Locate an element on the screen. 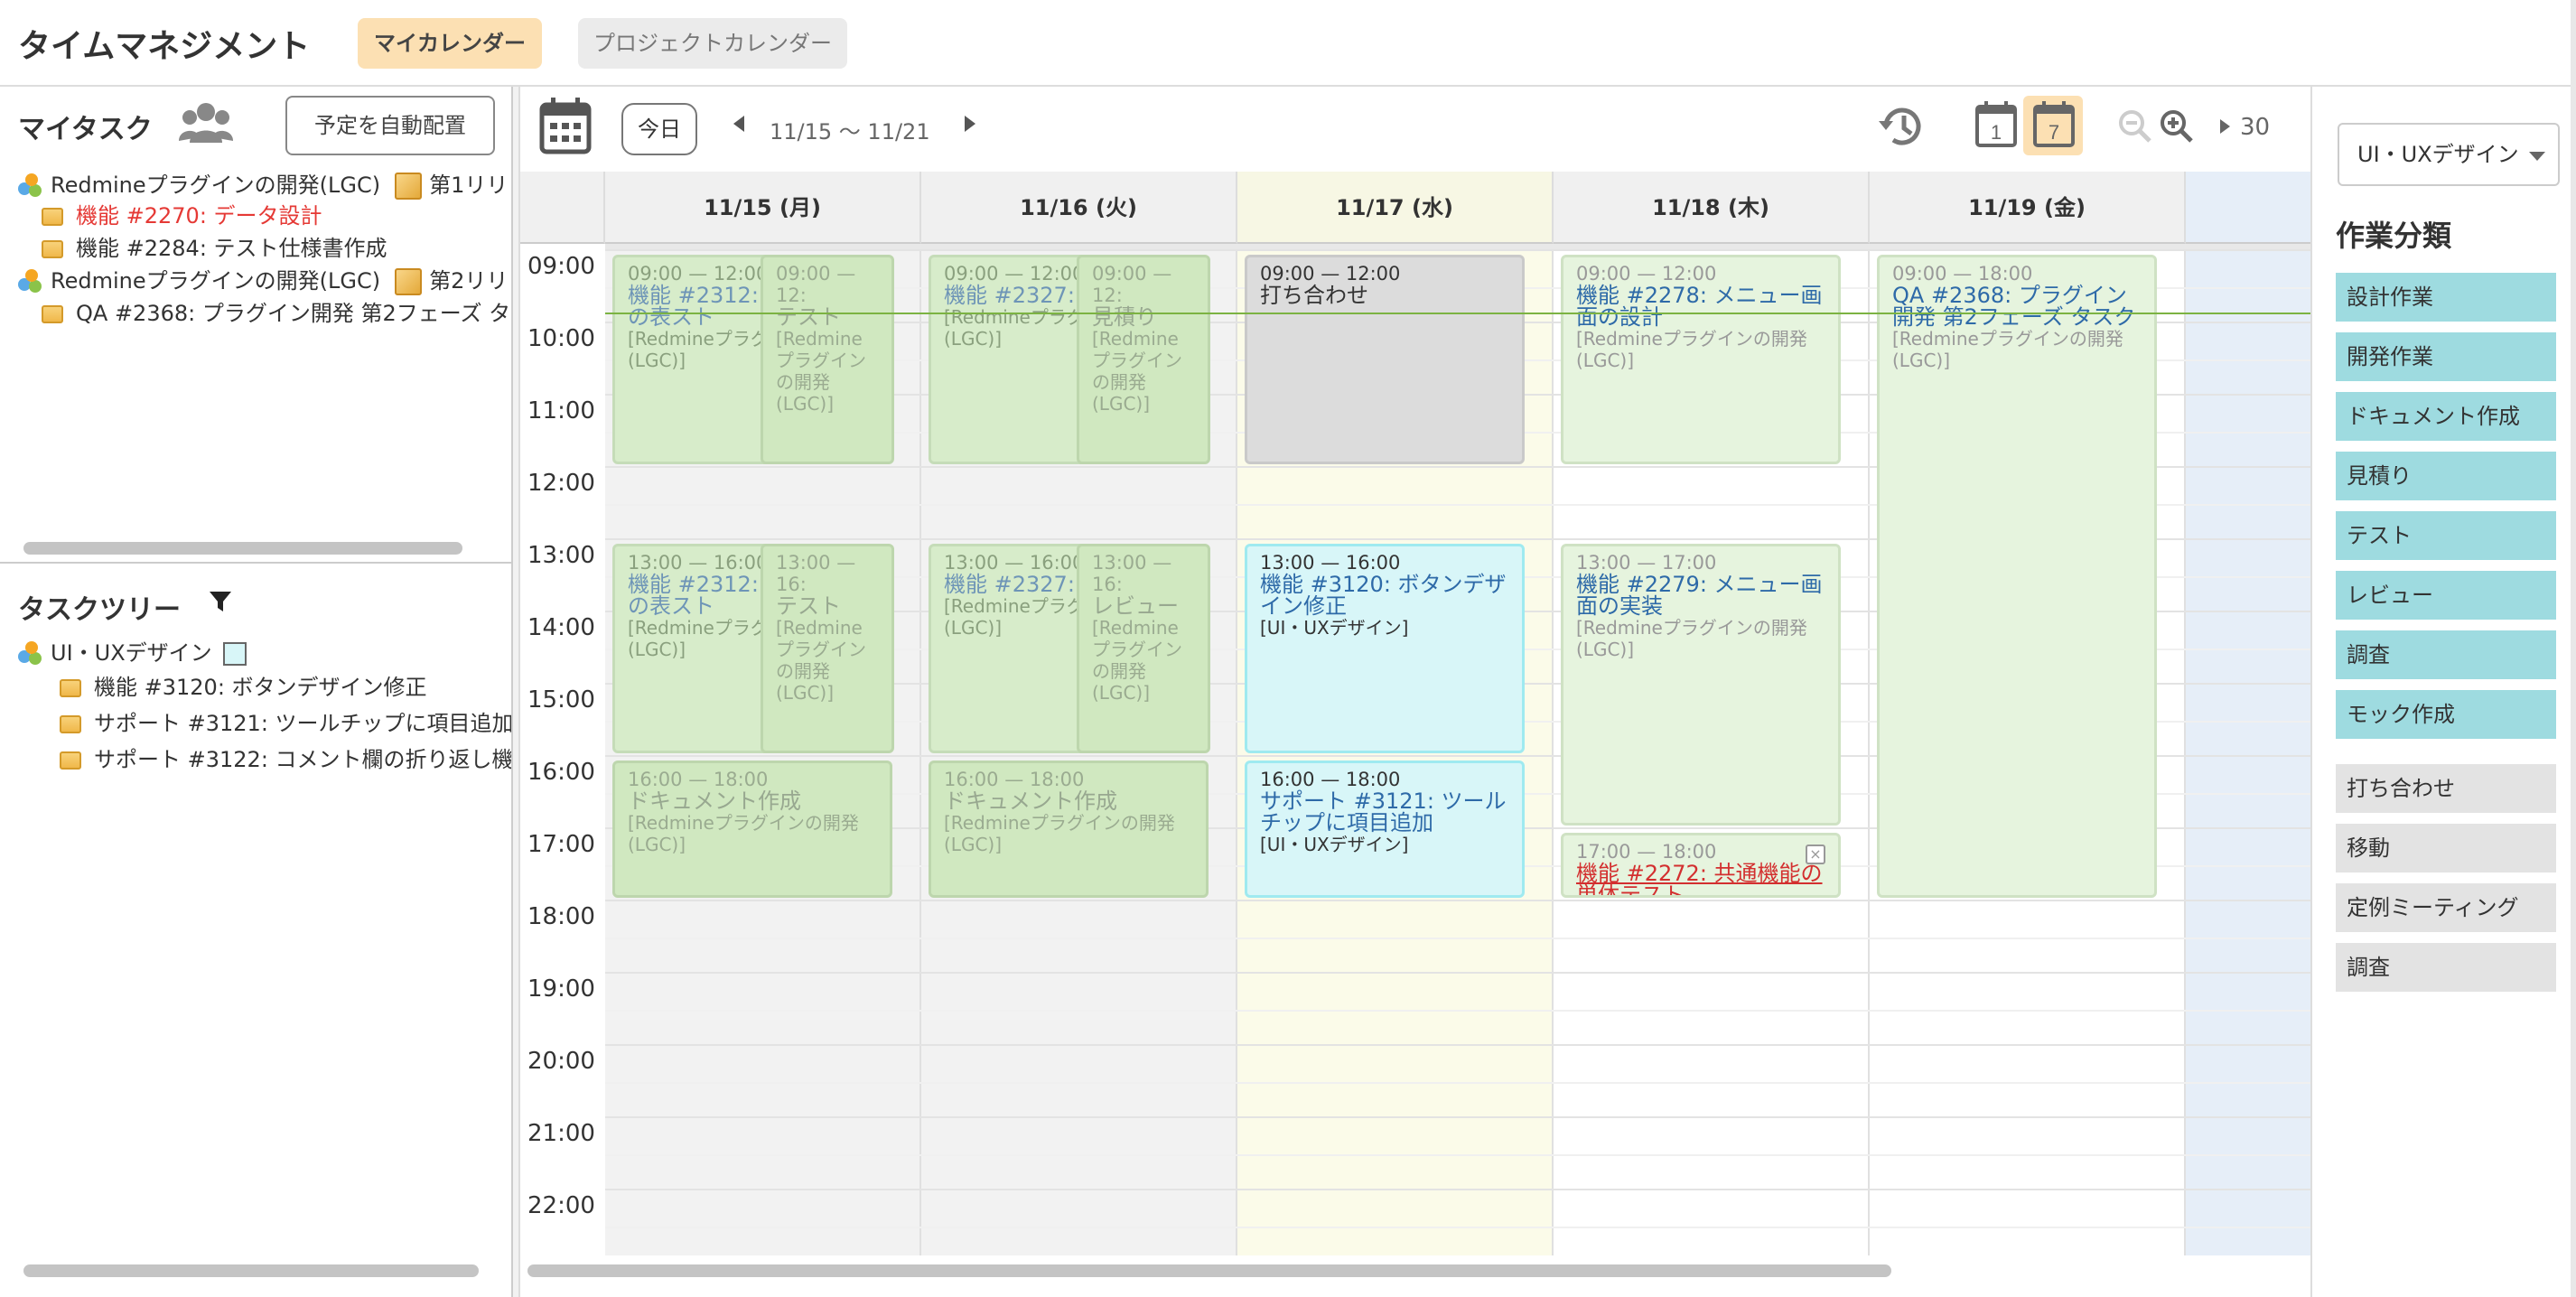  zoom-out-icon is located at coordinates (2135, 127).